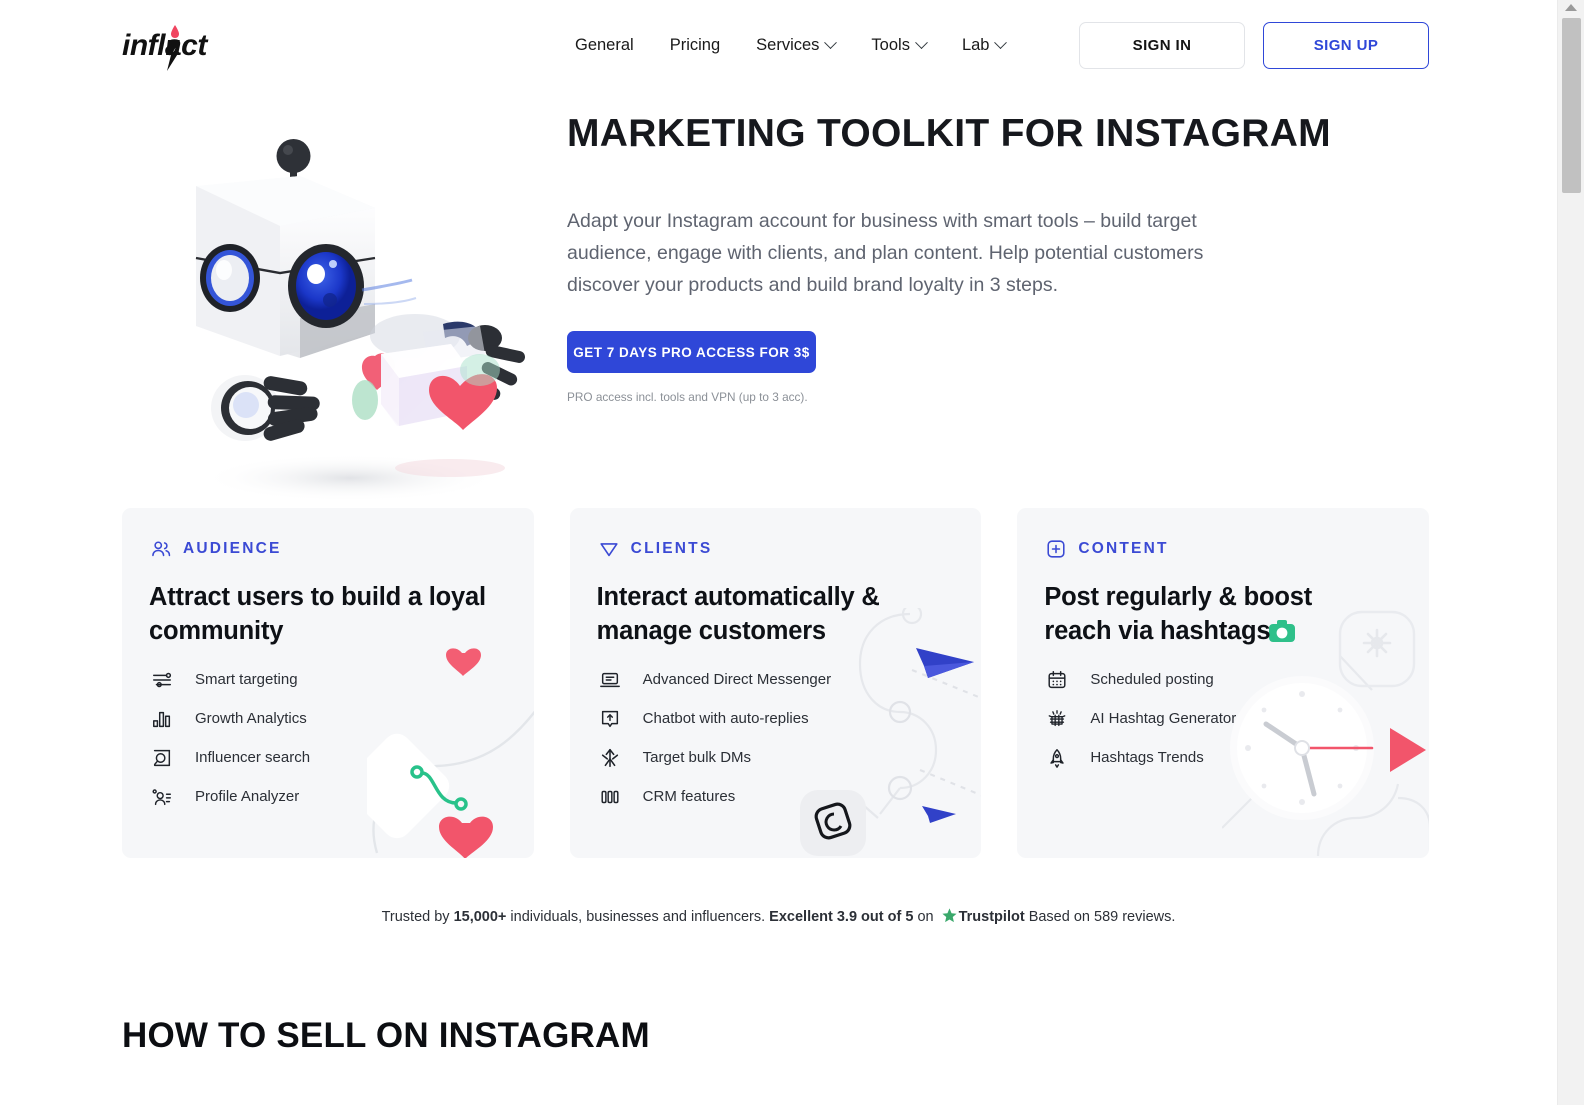 Image resolution: width=1584 pixels, height=1105 pixels. What do you see at coordinates (991, 917) in the screenshot?
I see `trustpilot-brand: Trustpilot` at bounding box center [991, 917].